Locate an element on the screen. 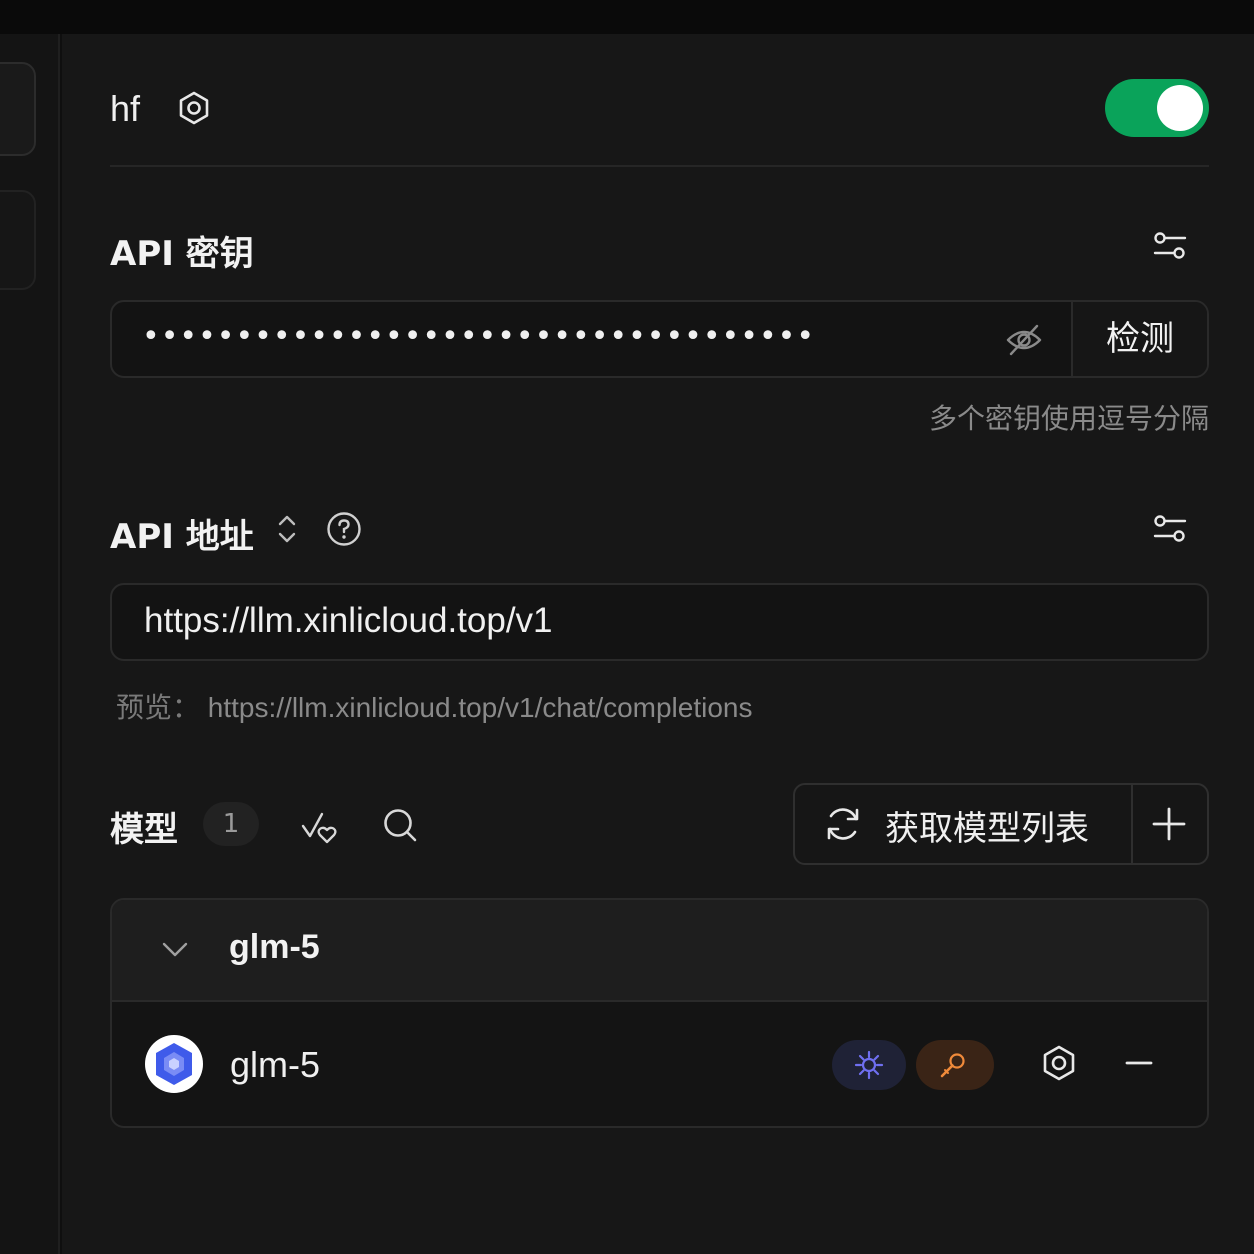  header-divider is located at coordinates (659, 166).